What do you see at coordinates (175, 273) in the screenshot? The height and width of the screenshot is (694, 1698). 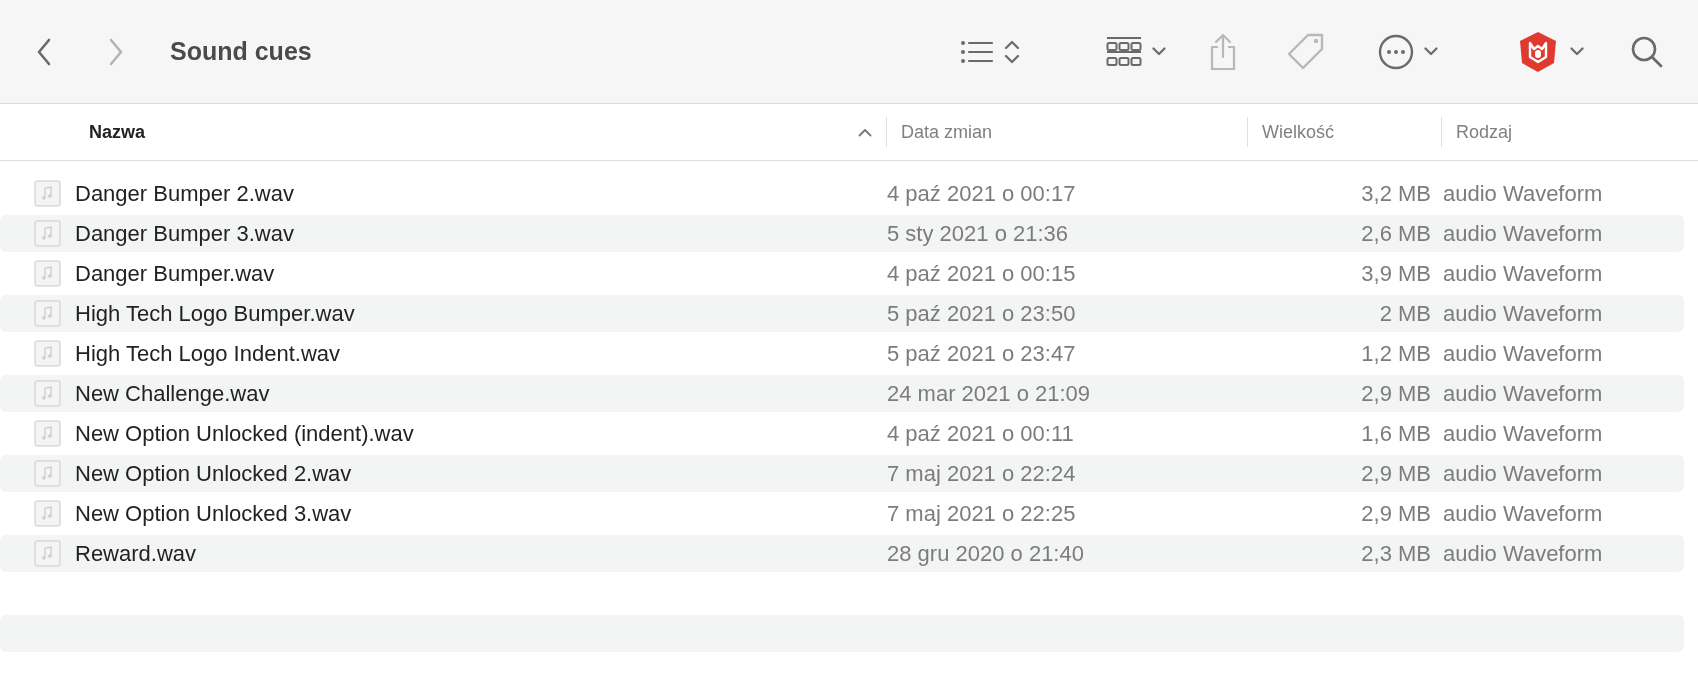 I see `file-name: Danger Bumper.wav` at bounding box center [175, 273].